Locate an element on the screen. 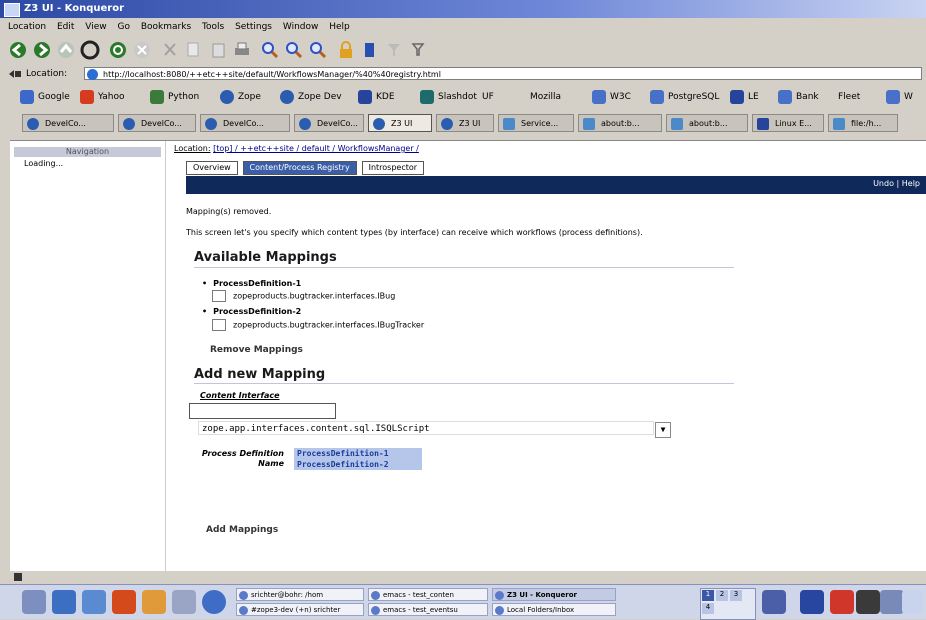 Image resolution: width=926 pixels, height=620 pixels. bookmark-kde: KDE is located at coordinates (376, 97).